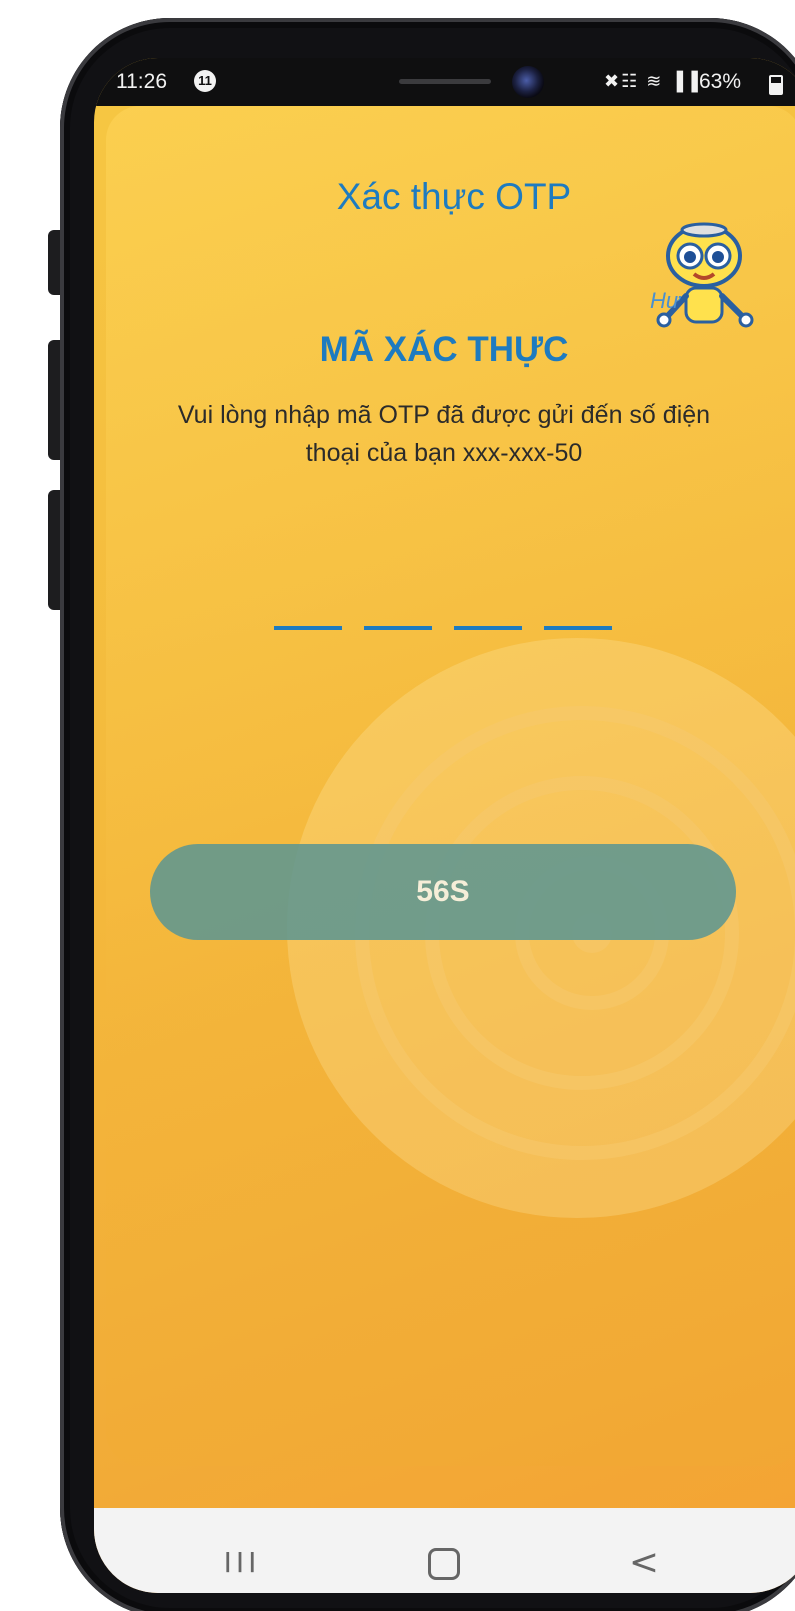 This screenshot has width=795, height=1611. What do you see at coordinates (444, 628) in the screenshot?
I see `otp-input` at bounding box center [444, 628].